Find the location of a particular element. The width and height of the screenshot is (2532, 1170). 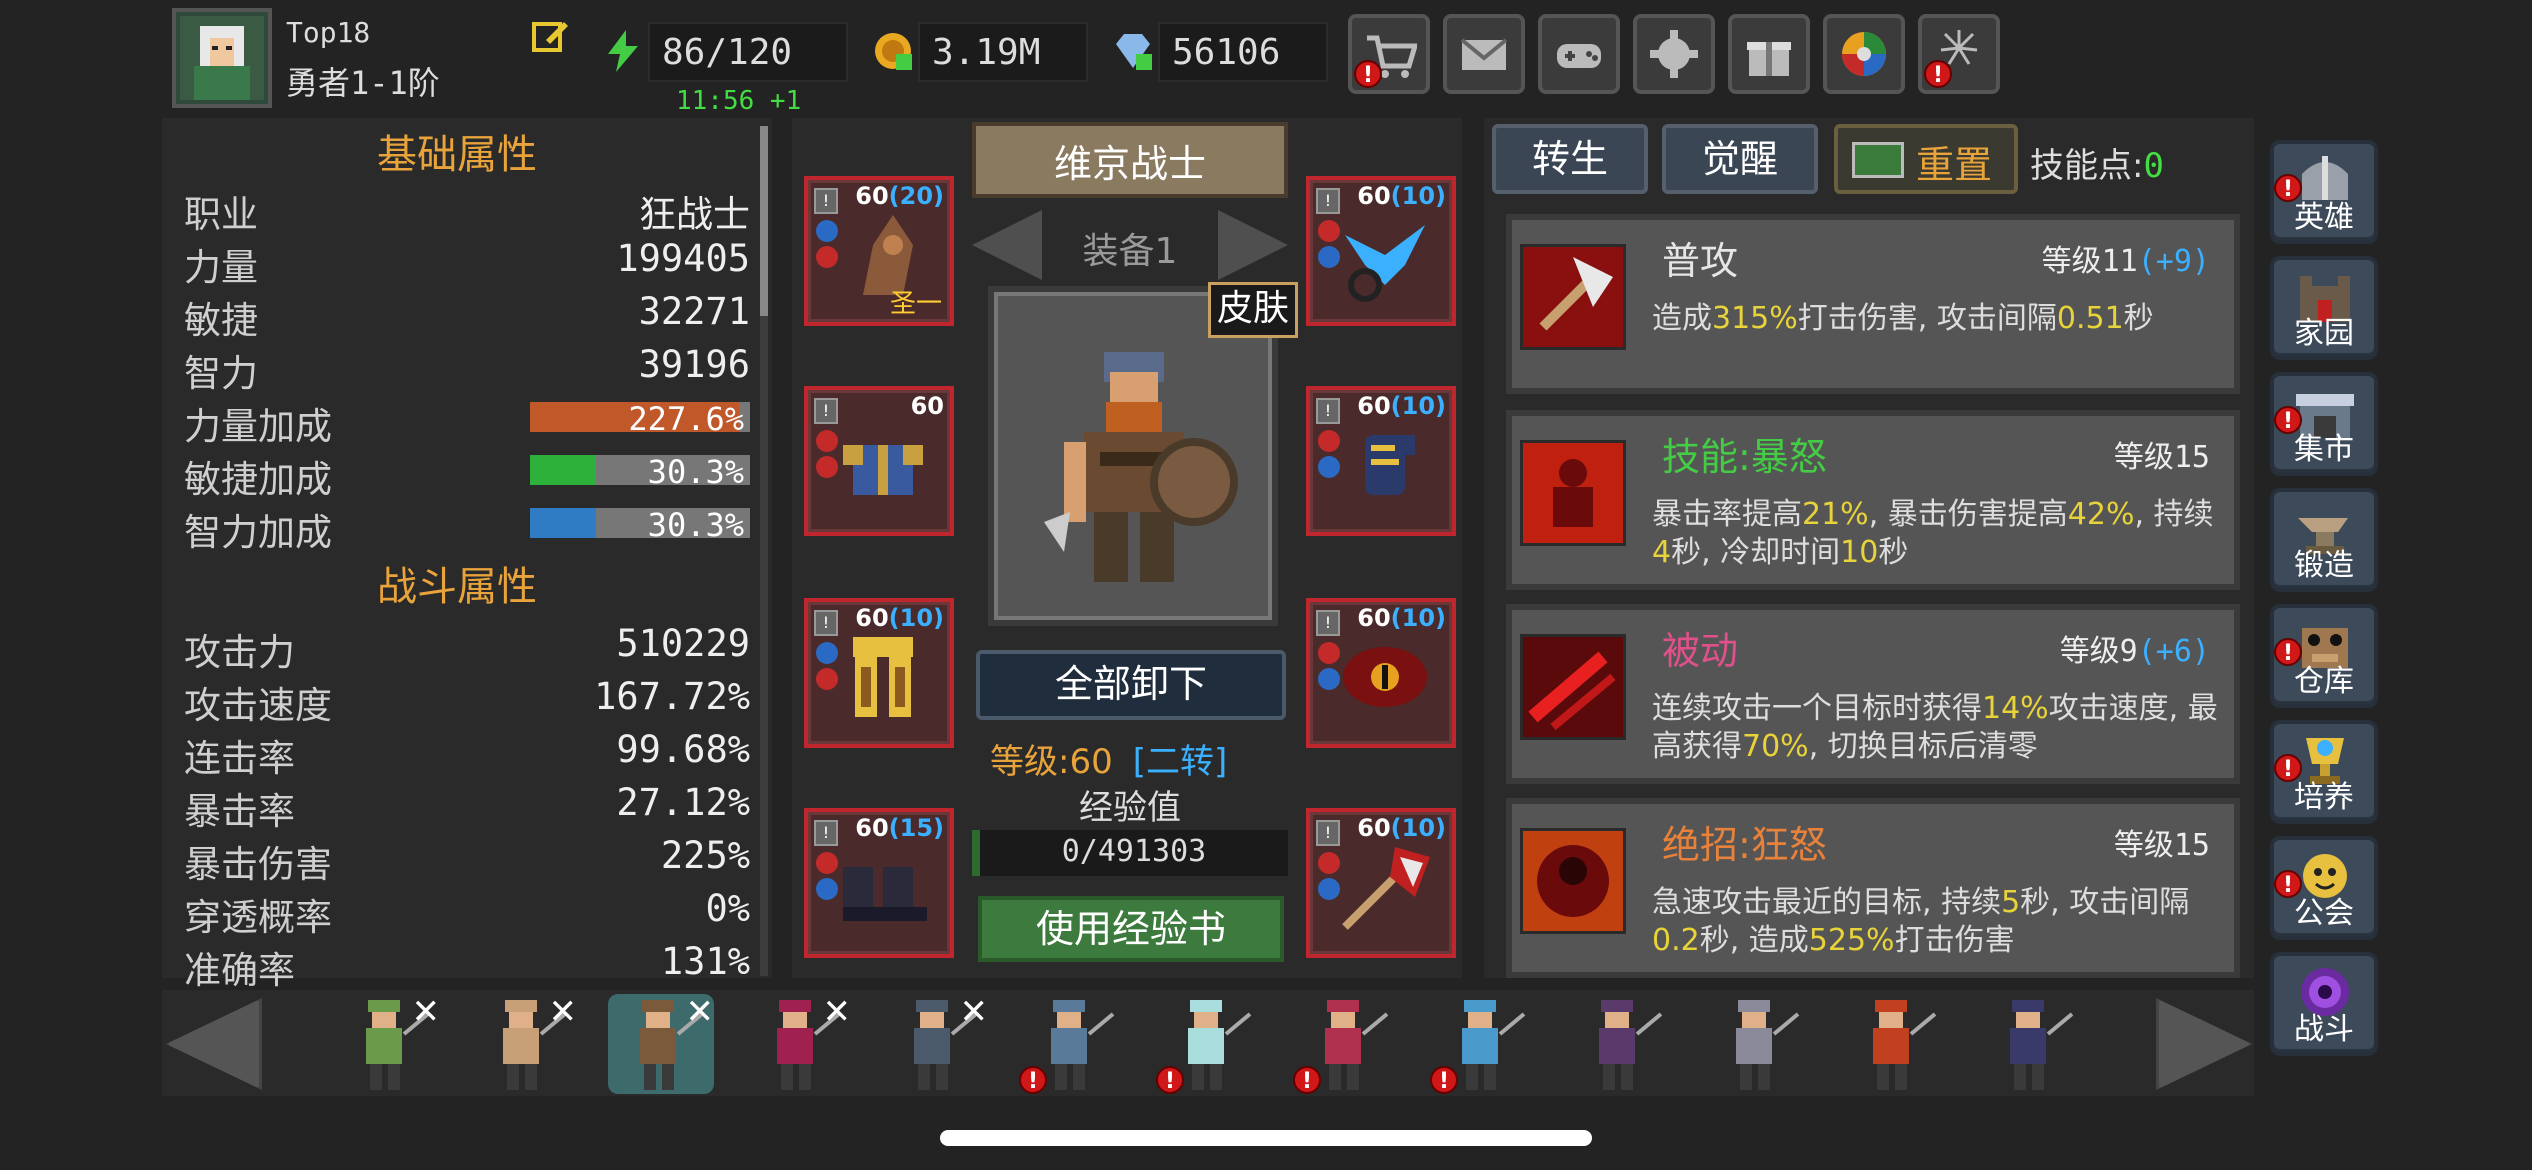

nav-anvil: 锻造 is located at coordinates (2324, 540).